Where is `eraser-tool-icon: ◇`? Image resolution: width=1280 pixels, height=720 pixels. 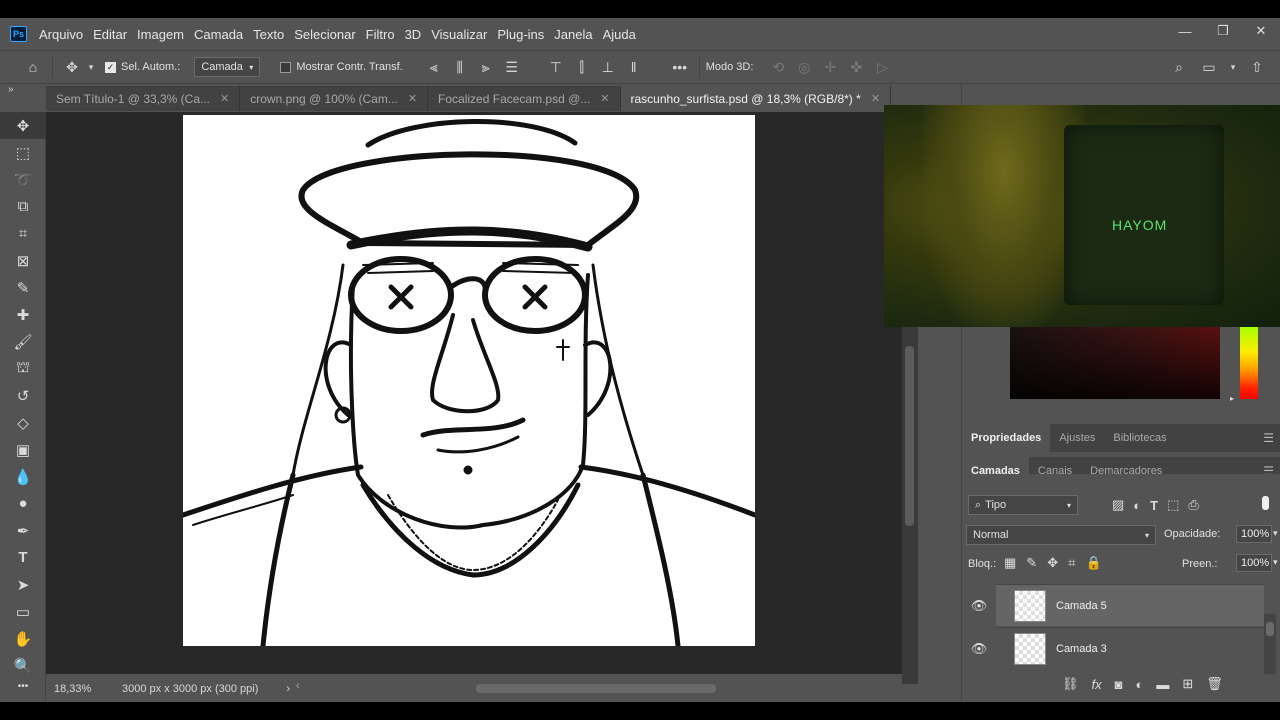
eraser-tool-icon: ◇ is located at coordinates (23, 422).